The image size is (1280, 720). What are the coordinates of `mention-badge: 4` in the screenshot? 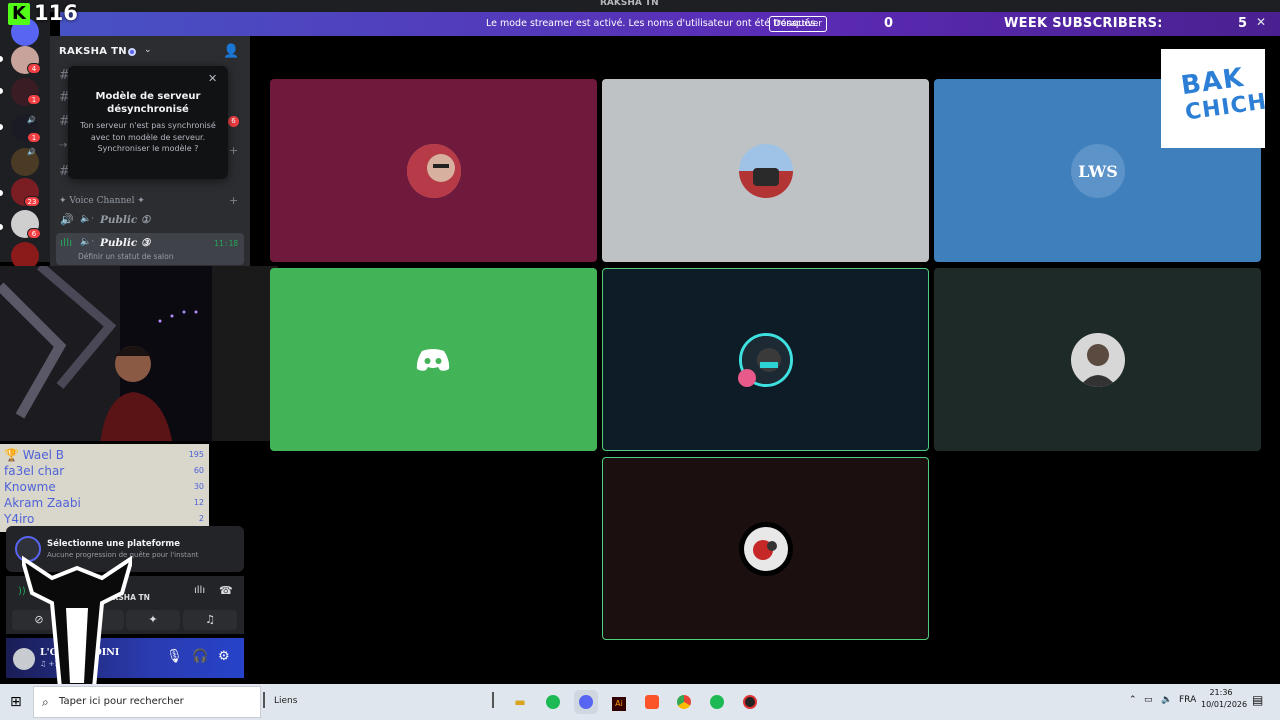 It's located at (34, 68).